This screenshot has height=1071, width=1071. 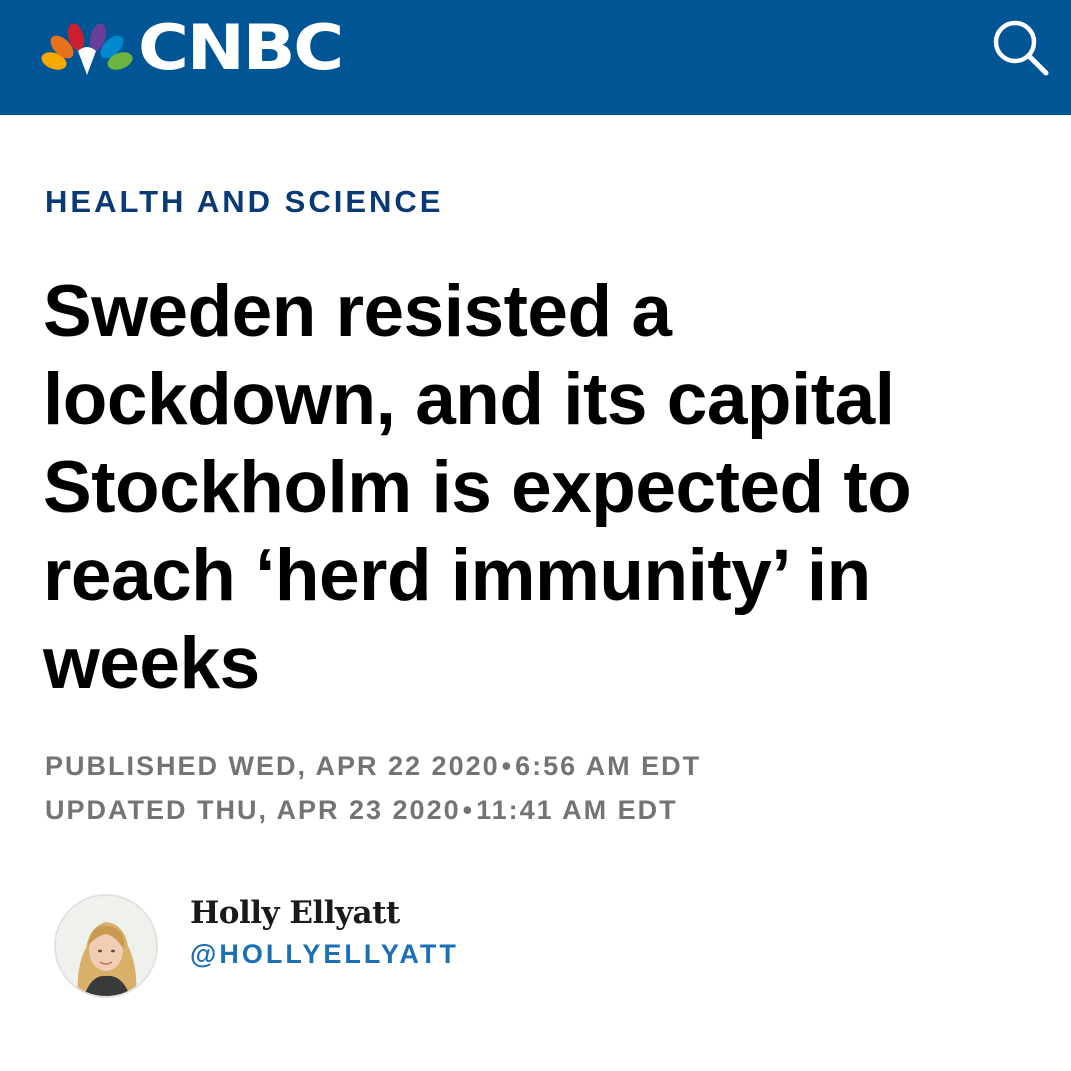 I want to click on cnbc-logo: CNBC, so click(x=192, y=48).